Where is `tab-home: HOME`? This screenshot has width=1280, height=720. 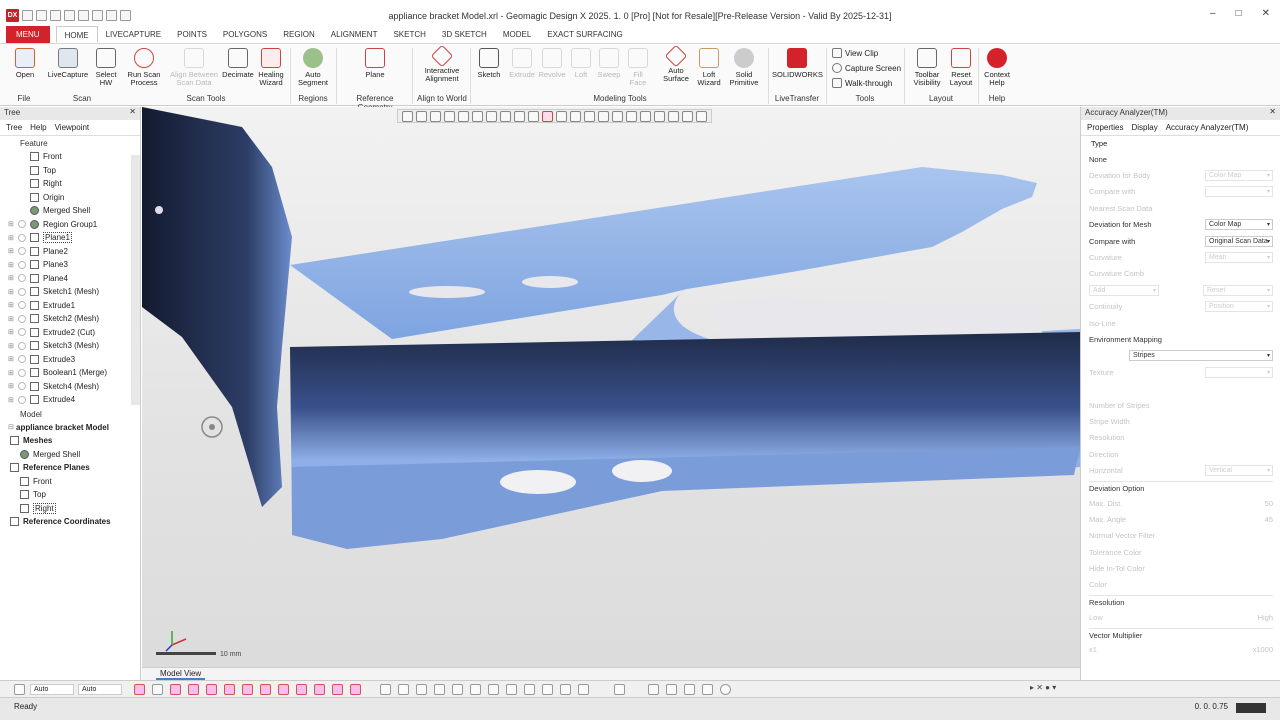
tab-home: HOME is located at coordinates (76, 34).